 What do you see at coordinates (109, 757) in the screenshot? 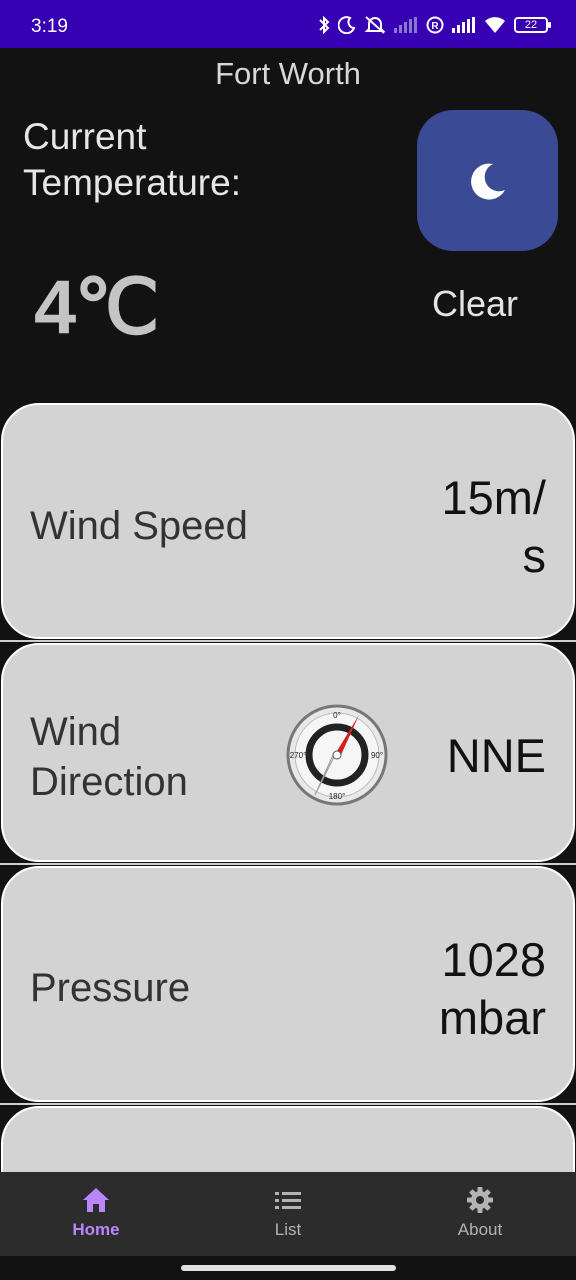
I see `wind-direction-label: Wind Direction` at bounding box center [109, 757].